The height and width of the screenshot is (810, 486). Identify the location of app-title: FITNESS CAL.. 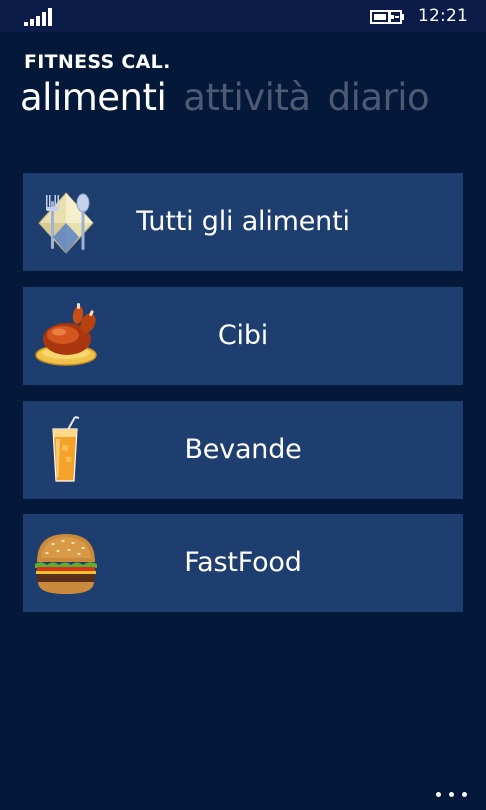
(97, 62).